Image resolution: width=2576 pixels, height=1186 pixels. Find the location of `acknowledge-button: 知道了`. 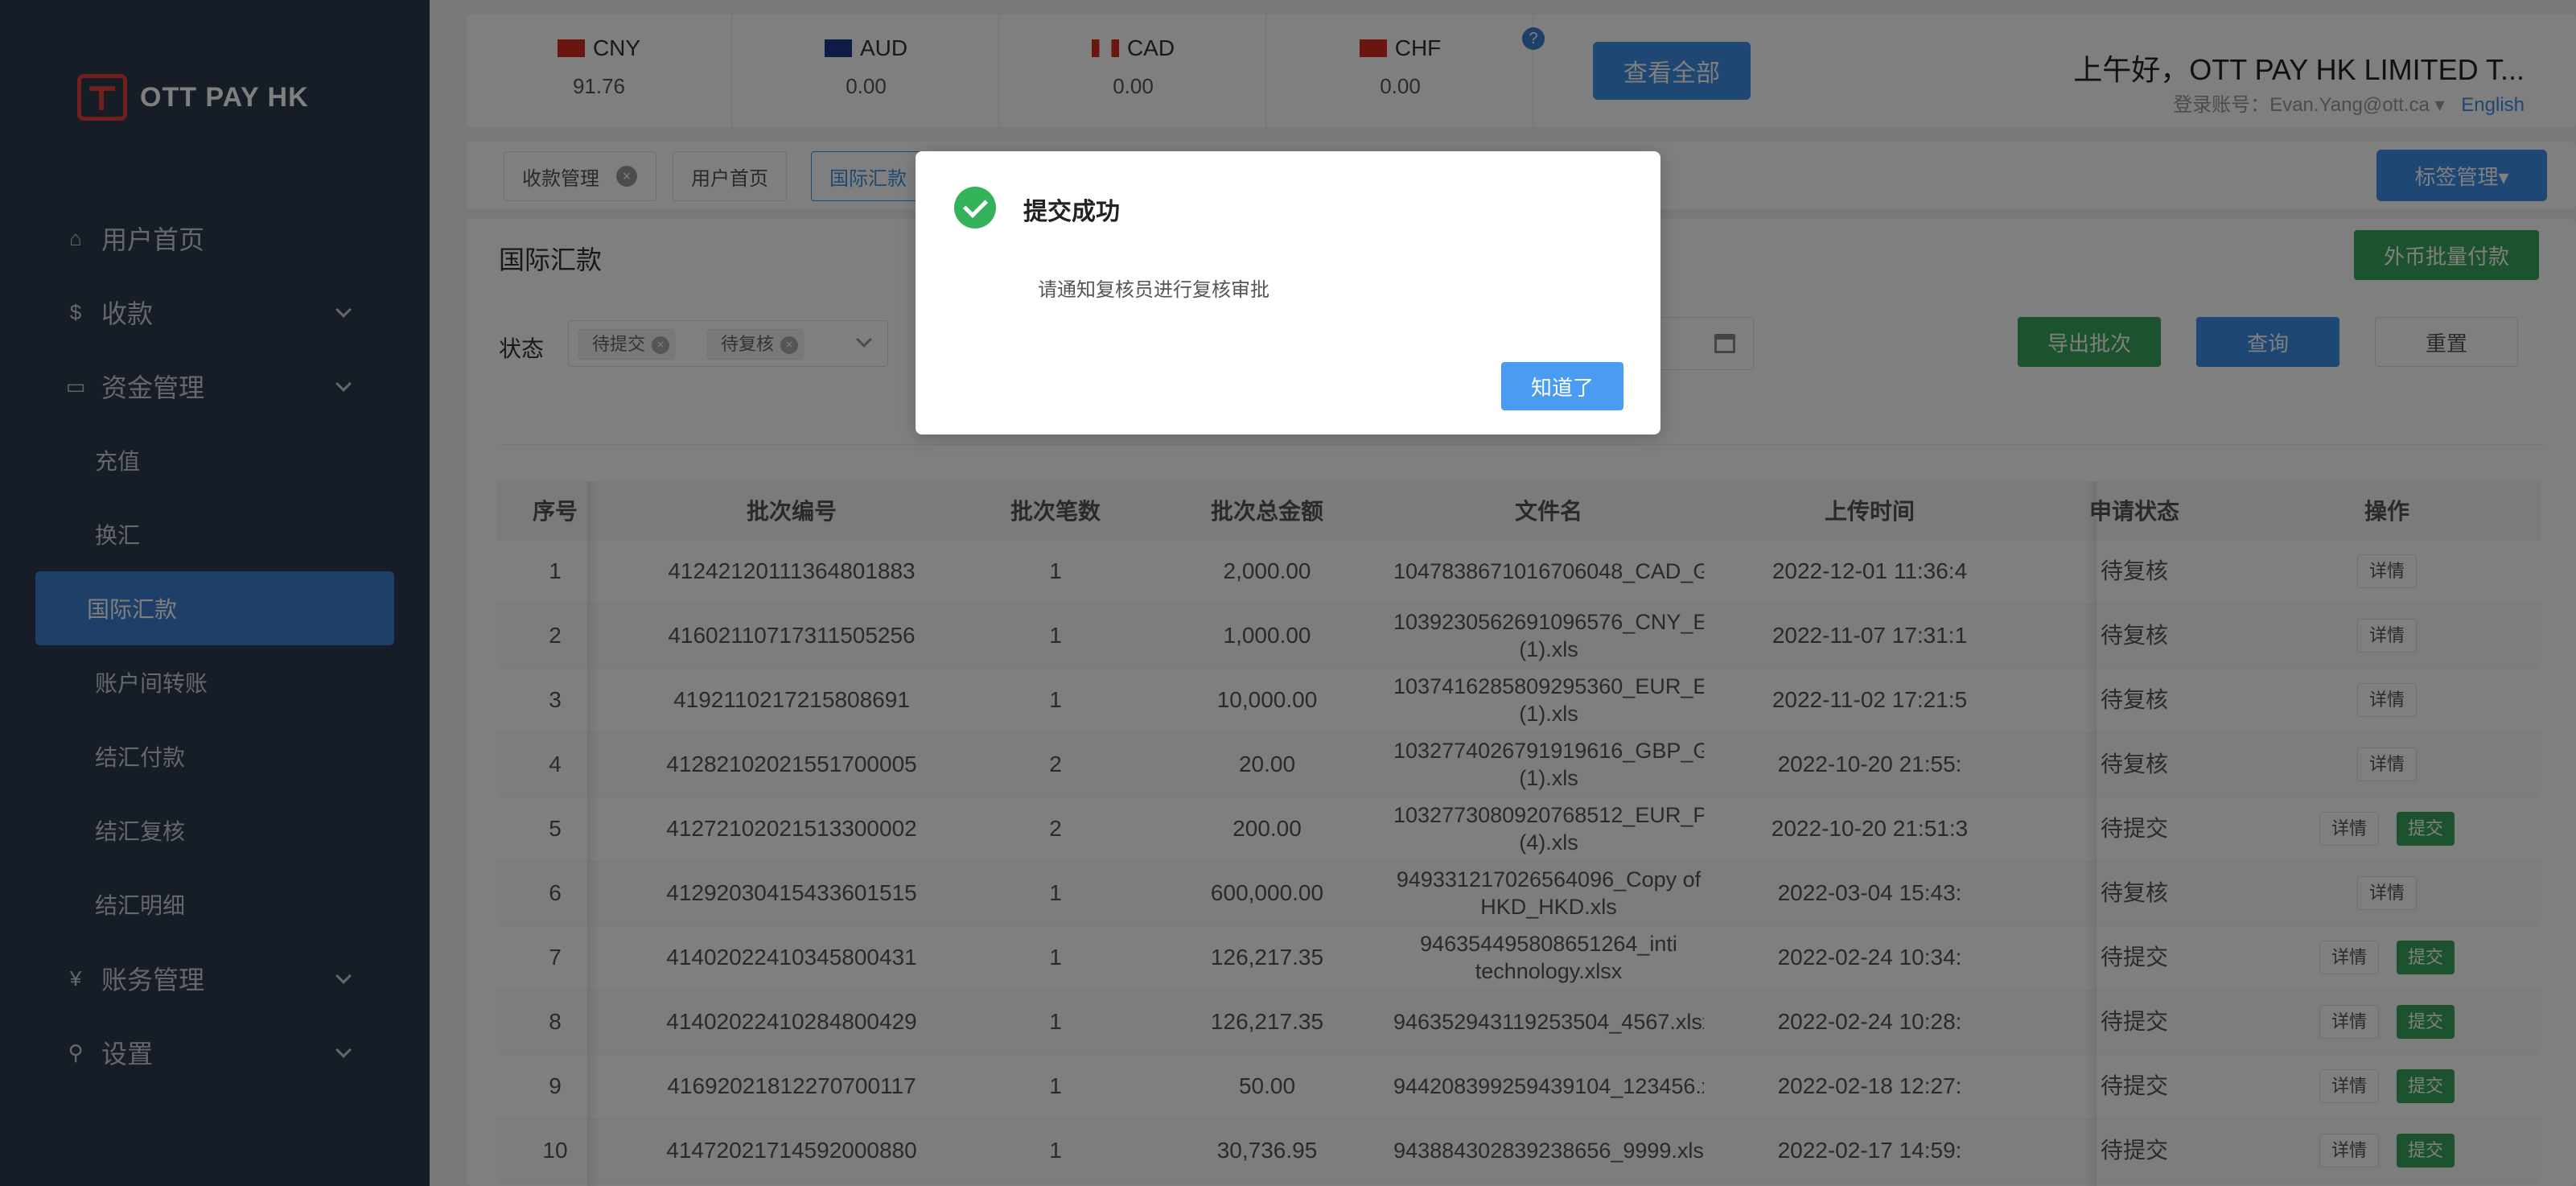

acknowledge-button: 知道了 is located at coordinates (1562, 386).